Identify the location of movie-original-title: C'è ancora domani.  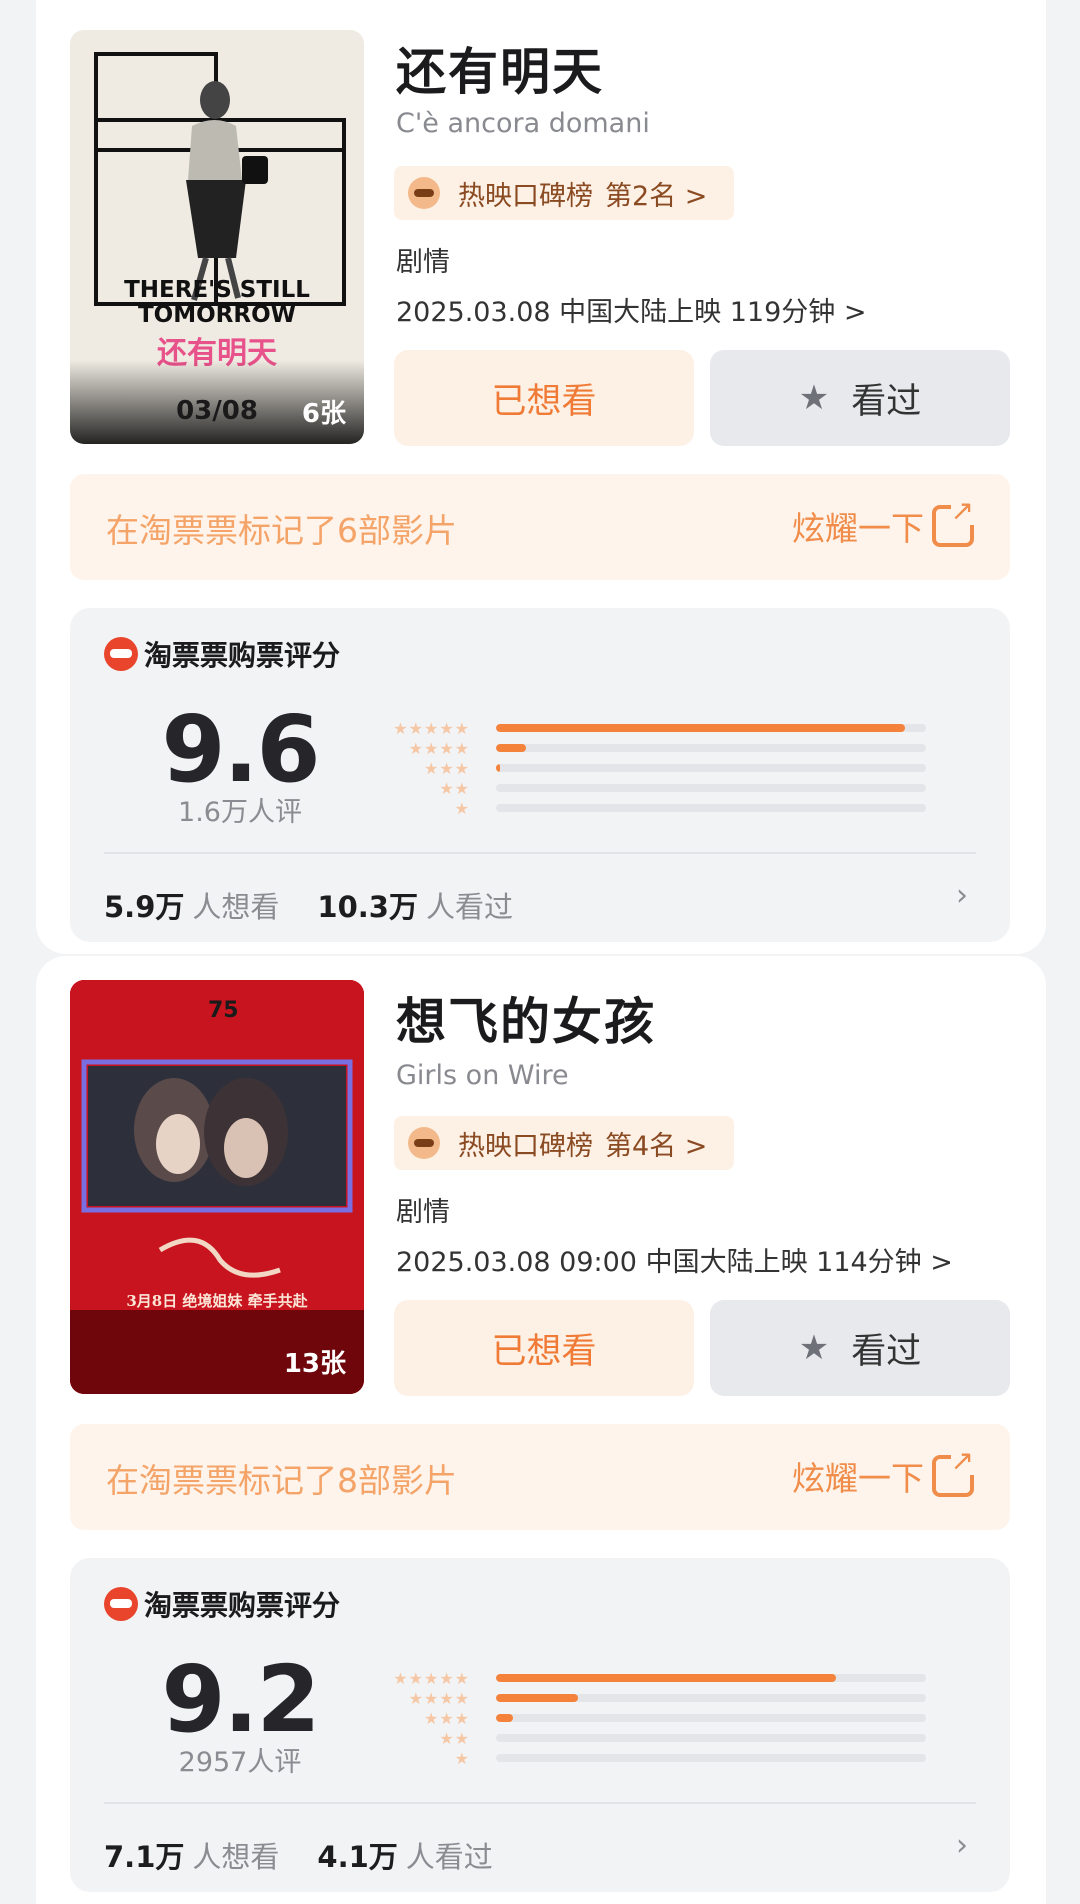
(523, 123).